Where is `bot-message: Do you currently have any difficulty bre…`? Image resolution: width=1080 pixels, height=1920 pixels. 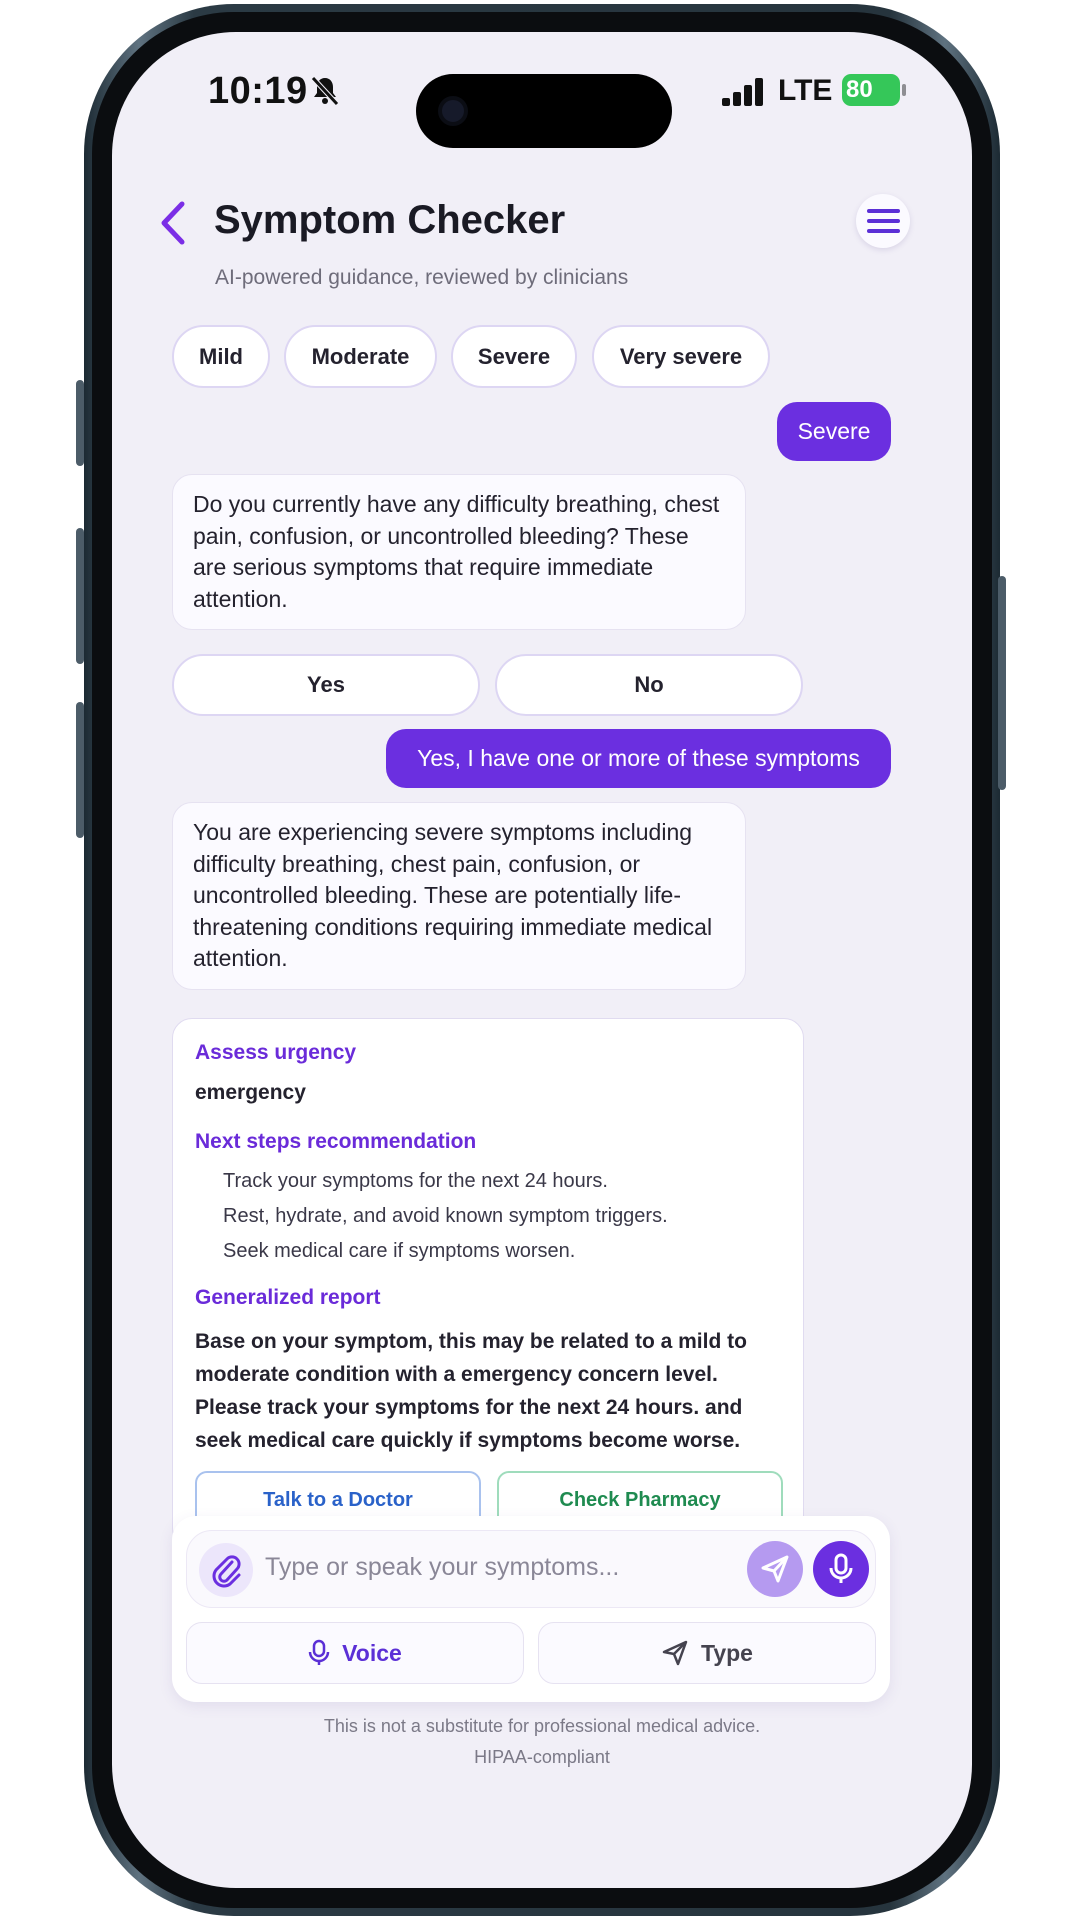 bot-message: Do you currently have any difficulty bre… is located at coordinates (459, 552).